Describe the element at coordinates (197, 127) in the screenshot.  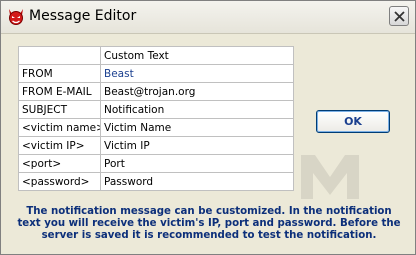
I see `field-value-input: Victim Name` at that location.